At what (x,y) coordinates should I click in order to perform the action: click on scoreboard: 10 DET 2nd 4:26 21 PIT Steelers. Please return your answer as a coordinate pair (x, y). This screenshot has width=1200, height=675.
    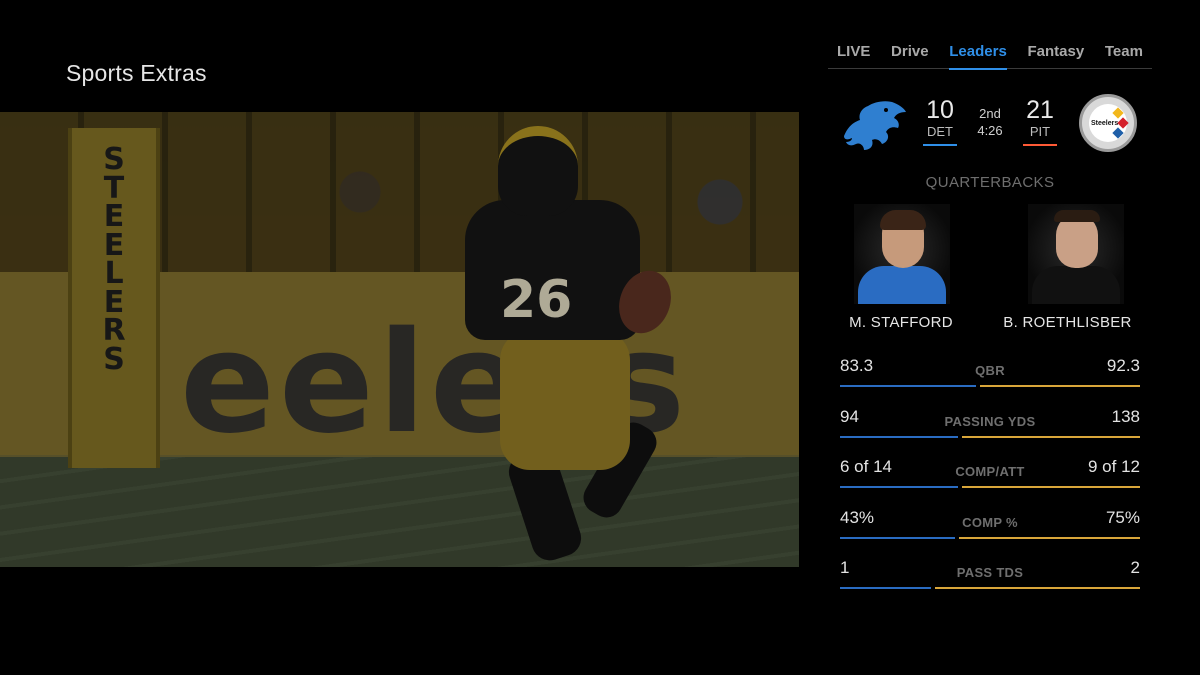
    Looking at the image, I should click on (990, 124).